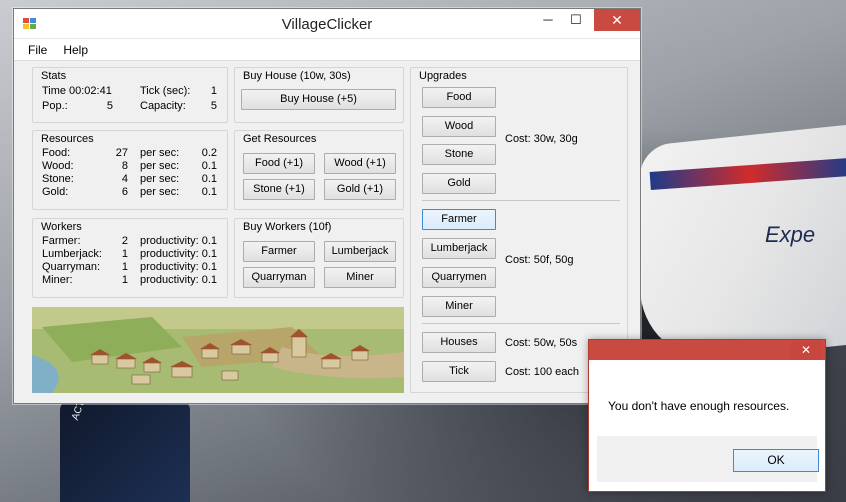 The width and height of the screenshot is (846, 502). What do you see at coordinates (218, 350) in the screenshot?
I see `village-picture` at bounding box center [218, 350].